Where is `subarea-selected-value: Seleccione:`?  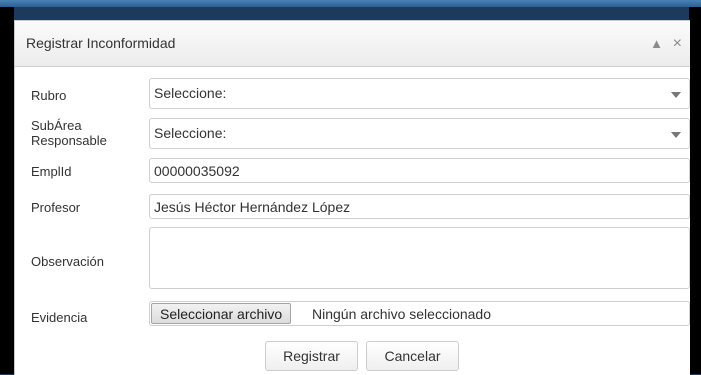 subarea-selected-value: Seleccione: is located at coordinates (190, 133).